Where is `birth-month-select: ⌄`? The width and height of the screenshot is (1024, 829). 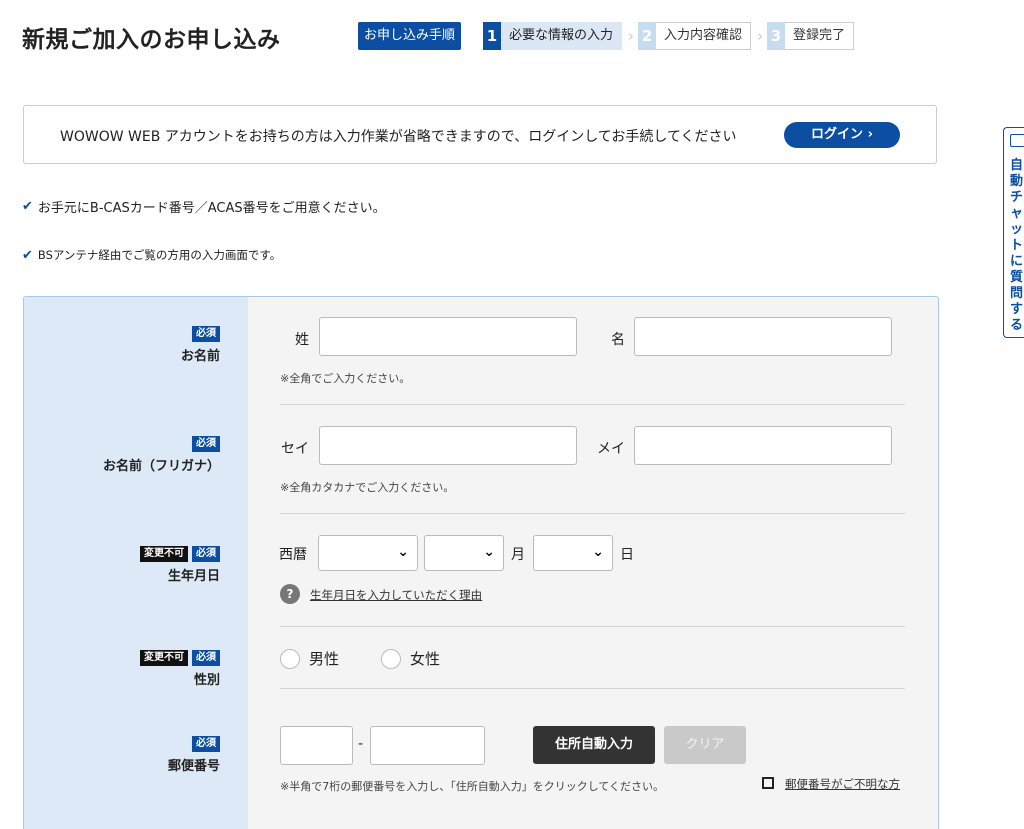
birth-month-select: ⌄ is located at coordinates (464, 553).